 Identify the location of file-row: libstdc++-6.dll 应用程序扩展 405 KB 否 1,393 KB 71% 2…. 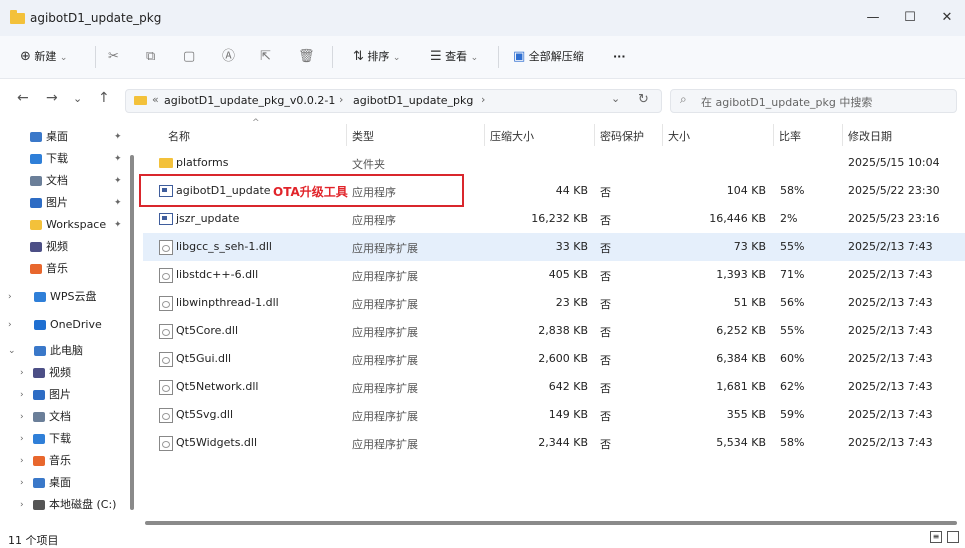
(554, 275).